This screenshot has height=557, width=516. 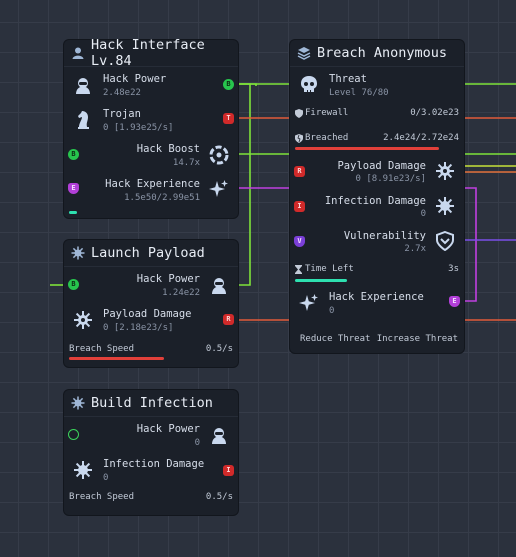 What do you see at coordinates (453, 269) in the screenshot?
I see `time-left-value: 3s` at bounding box center [453, 269].